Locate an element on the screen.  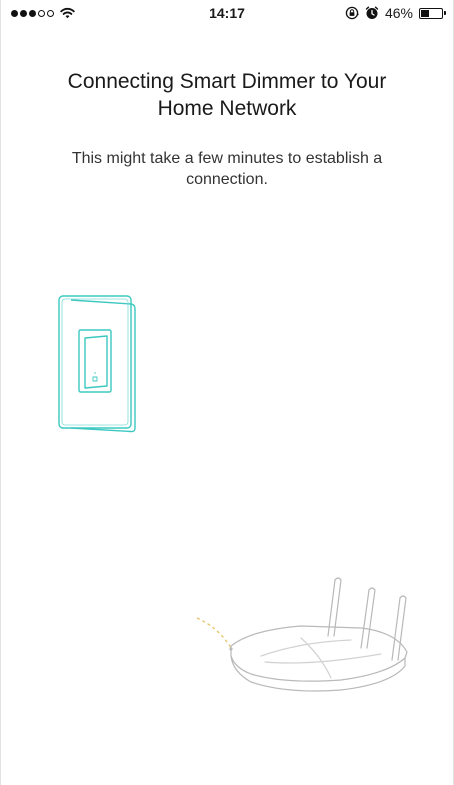
status-bar-right: 46% is located at coordinates (395, 13).